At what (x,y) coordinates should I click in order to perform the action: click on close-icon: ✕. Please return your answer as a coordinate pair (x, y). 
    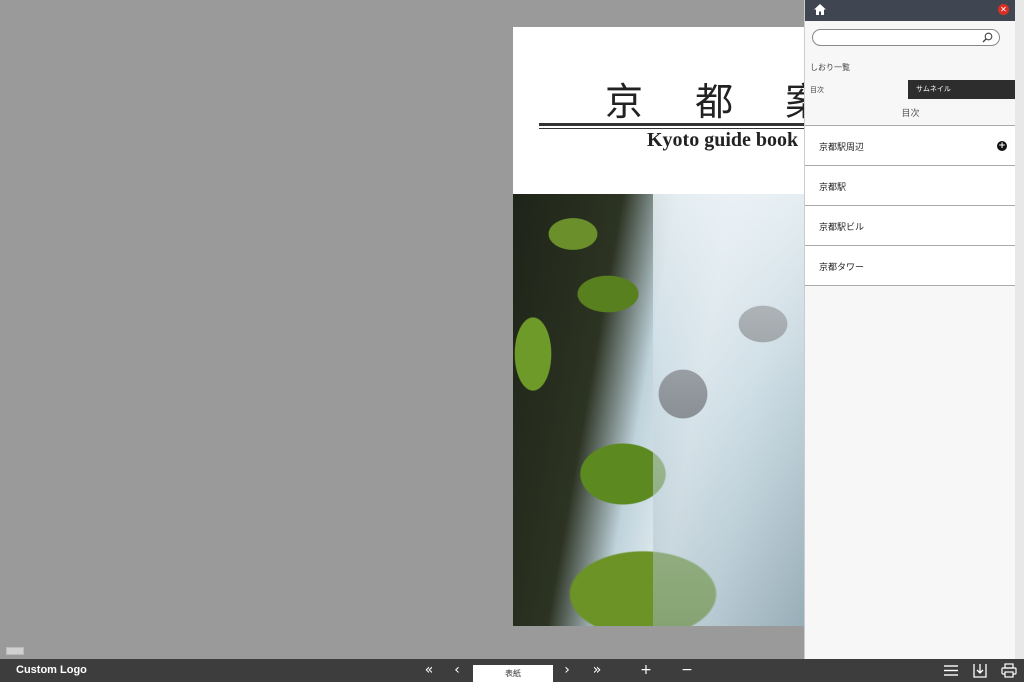
    Looking at the image, I should click on (1003, 9).